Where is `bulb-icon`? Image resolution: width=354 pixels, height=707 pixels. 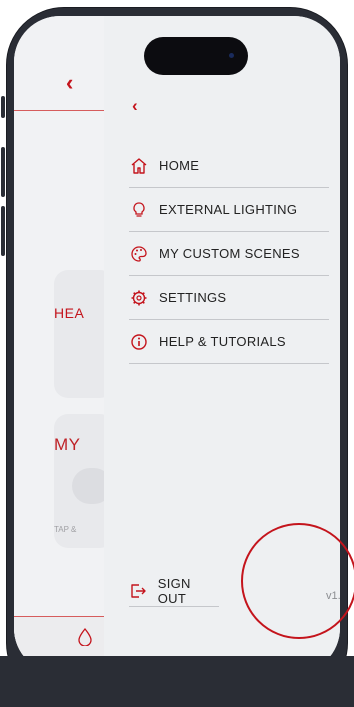 bulb-icon is located at coordinates (139, 210).